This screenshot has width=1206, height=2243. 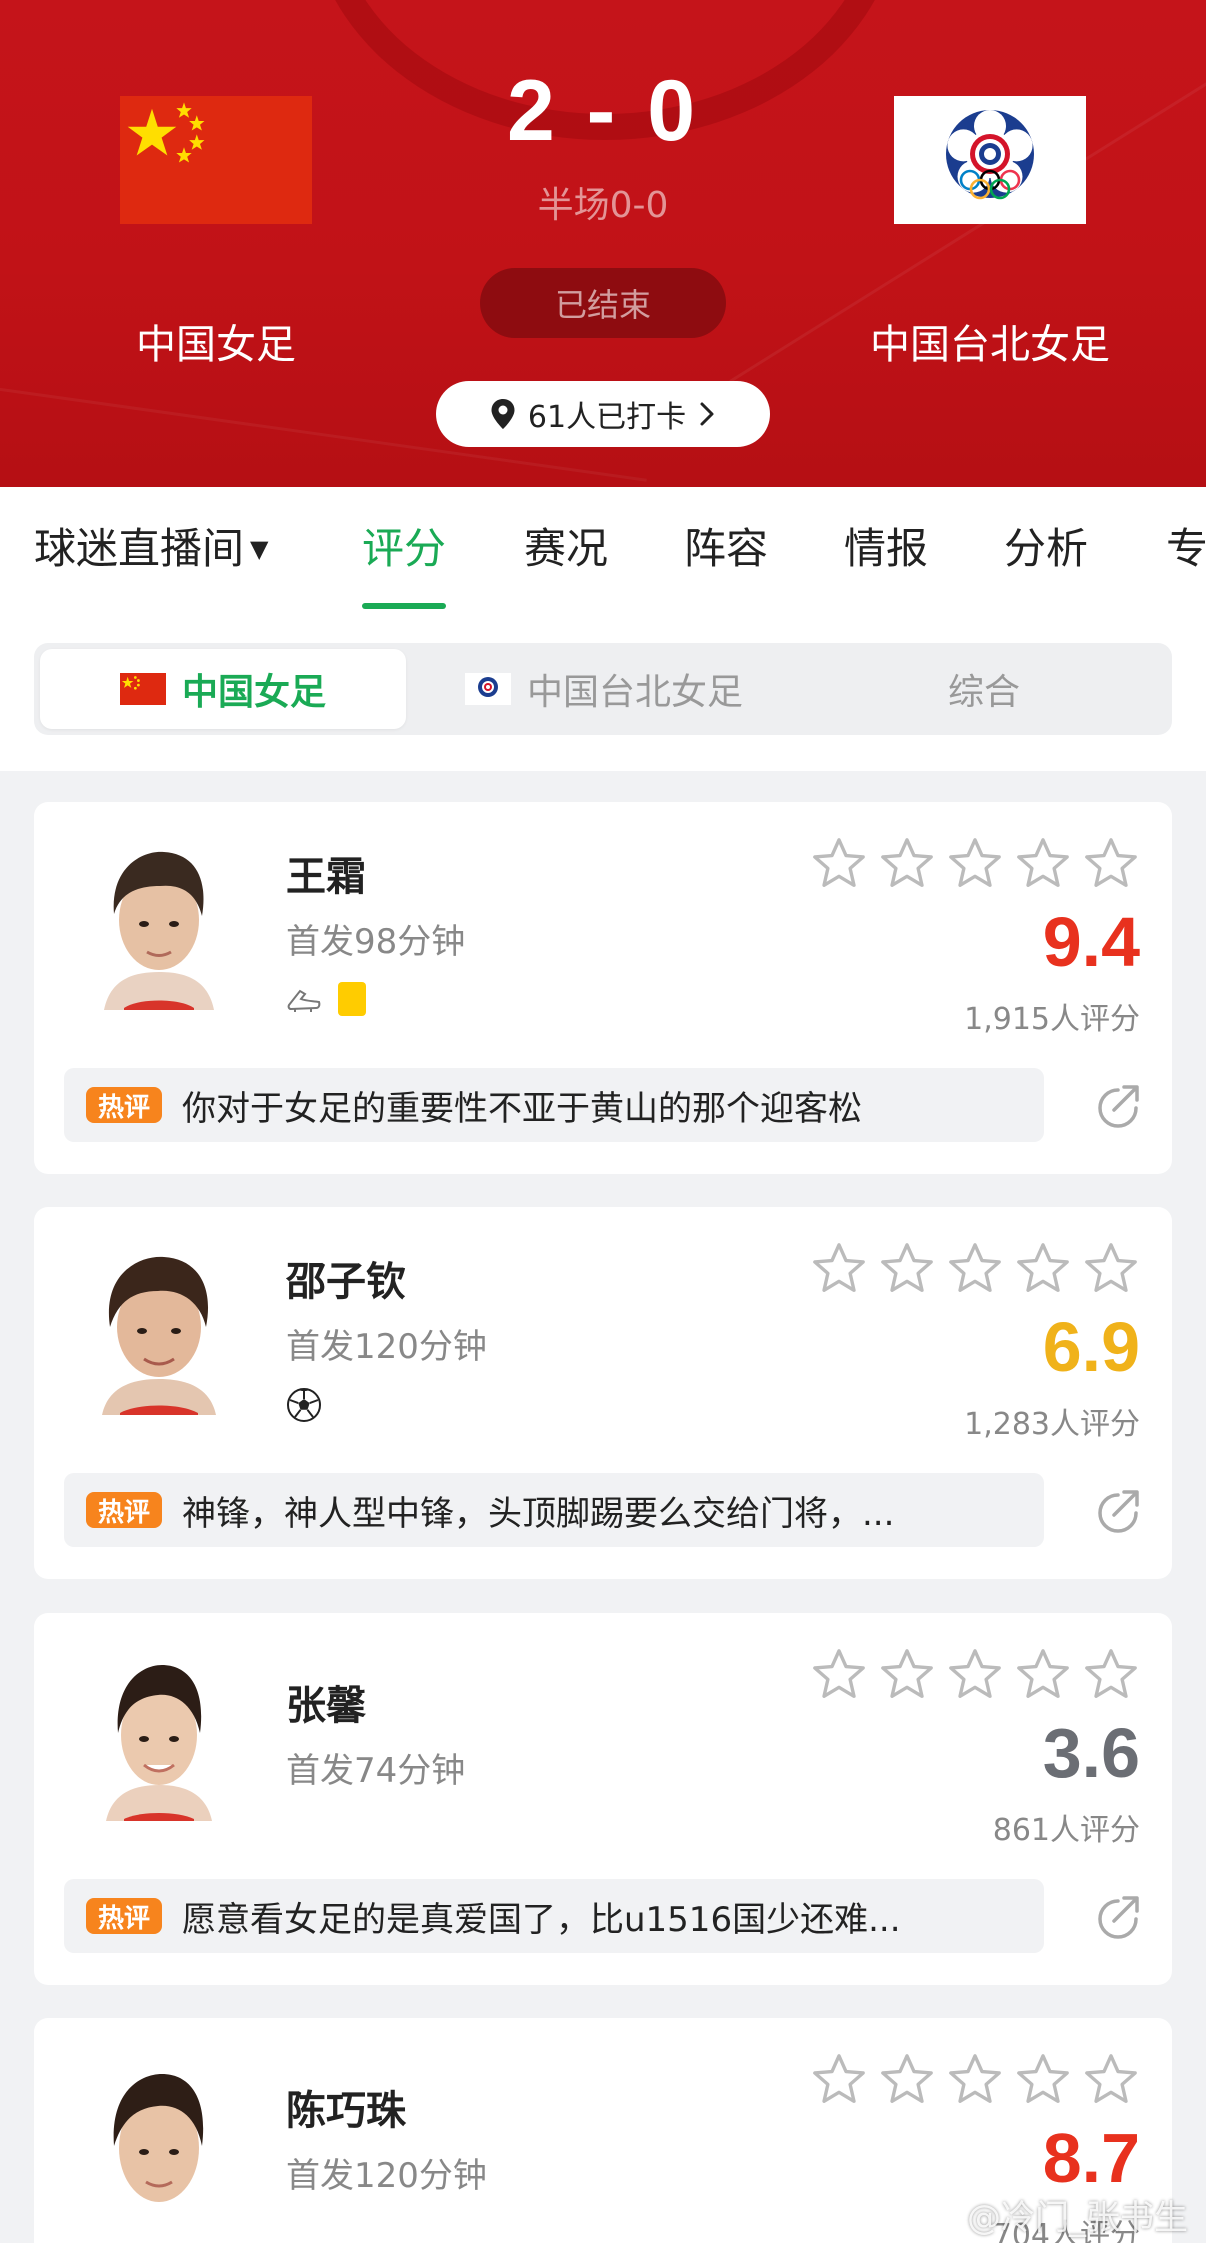 I want to click on player-minutes: 首发74分钟, so click(x=376, y=1771).